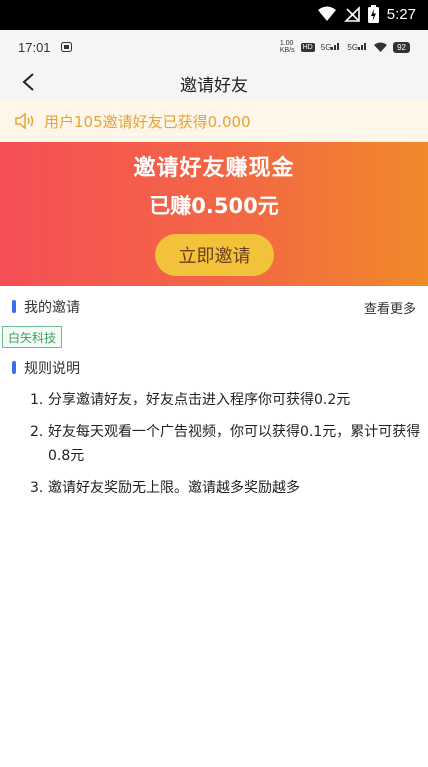 This screenshot has width=428, height=767. I want to click on rule-text: 好友每天观看一个广告视频，你可以获得0.1元，累计可获得0.8元, so click(234, 444).